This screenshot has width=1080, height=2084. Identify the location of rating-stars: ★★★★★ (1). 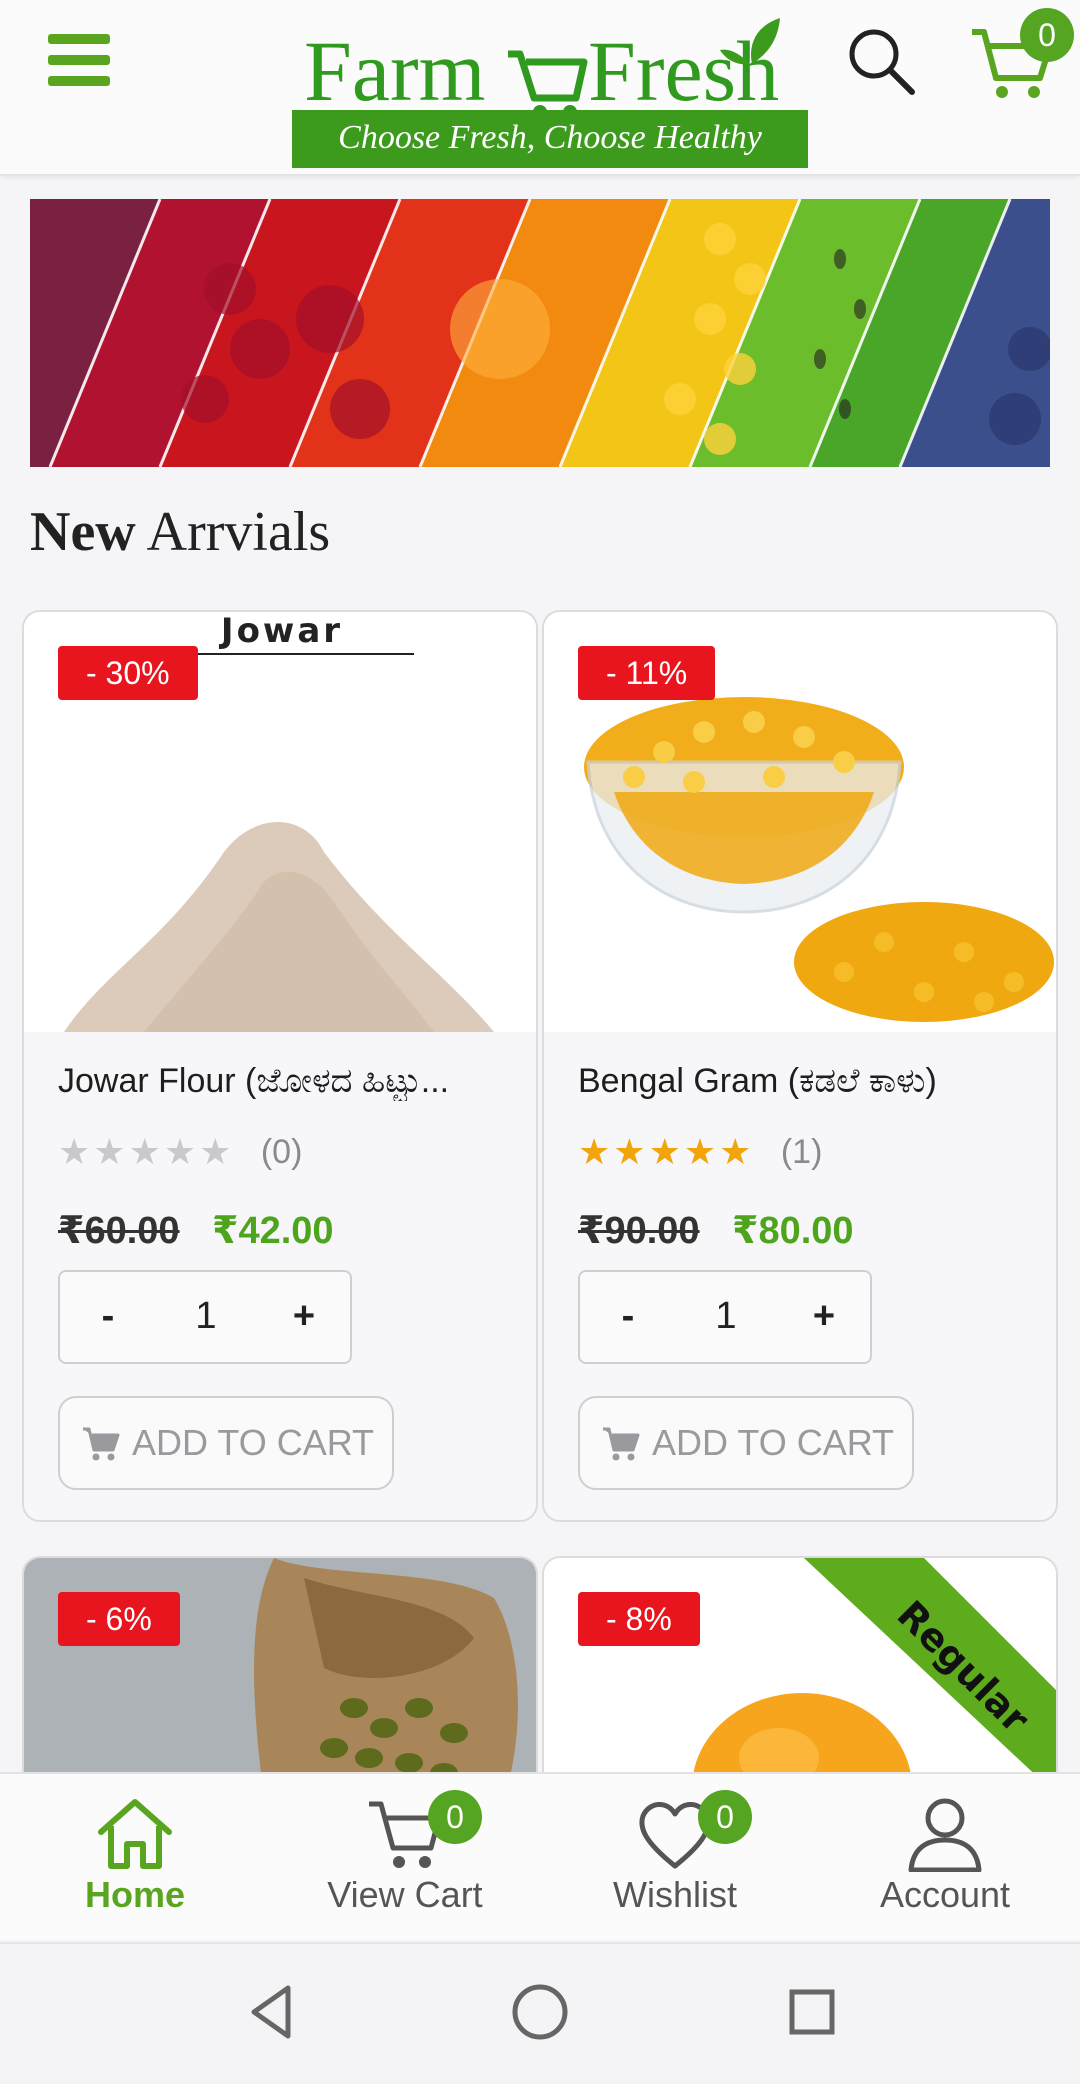
(700, 1152).